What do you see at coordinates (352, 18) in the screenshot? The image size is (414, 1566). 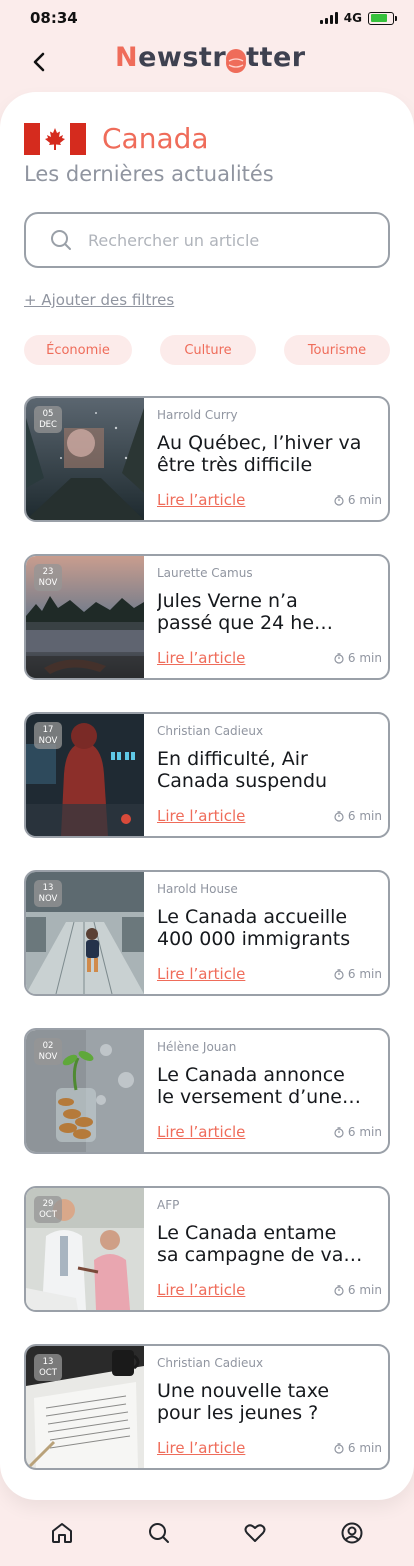 I see `network-type: 4G` at bounding box center [352, 18].